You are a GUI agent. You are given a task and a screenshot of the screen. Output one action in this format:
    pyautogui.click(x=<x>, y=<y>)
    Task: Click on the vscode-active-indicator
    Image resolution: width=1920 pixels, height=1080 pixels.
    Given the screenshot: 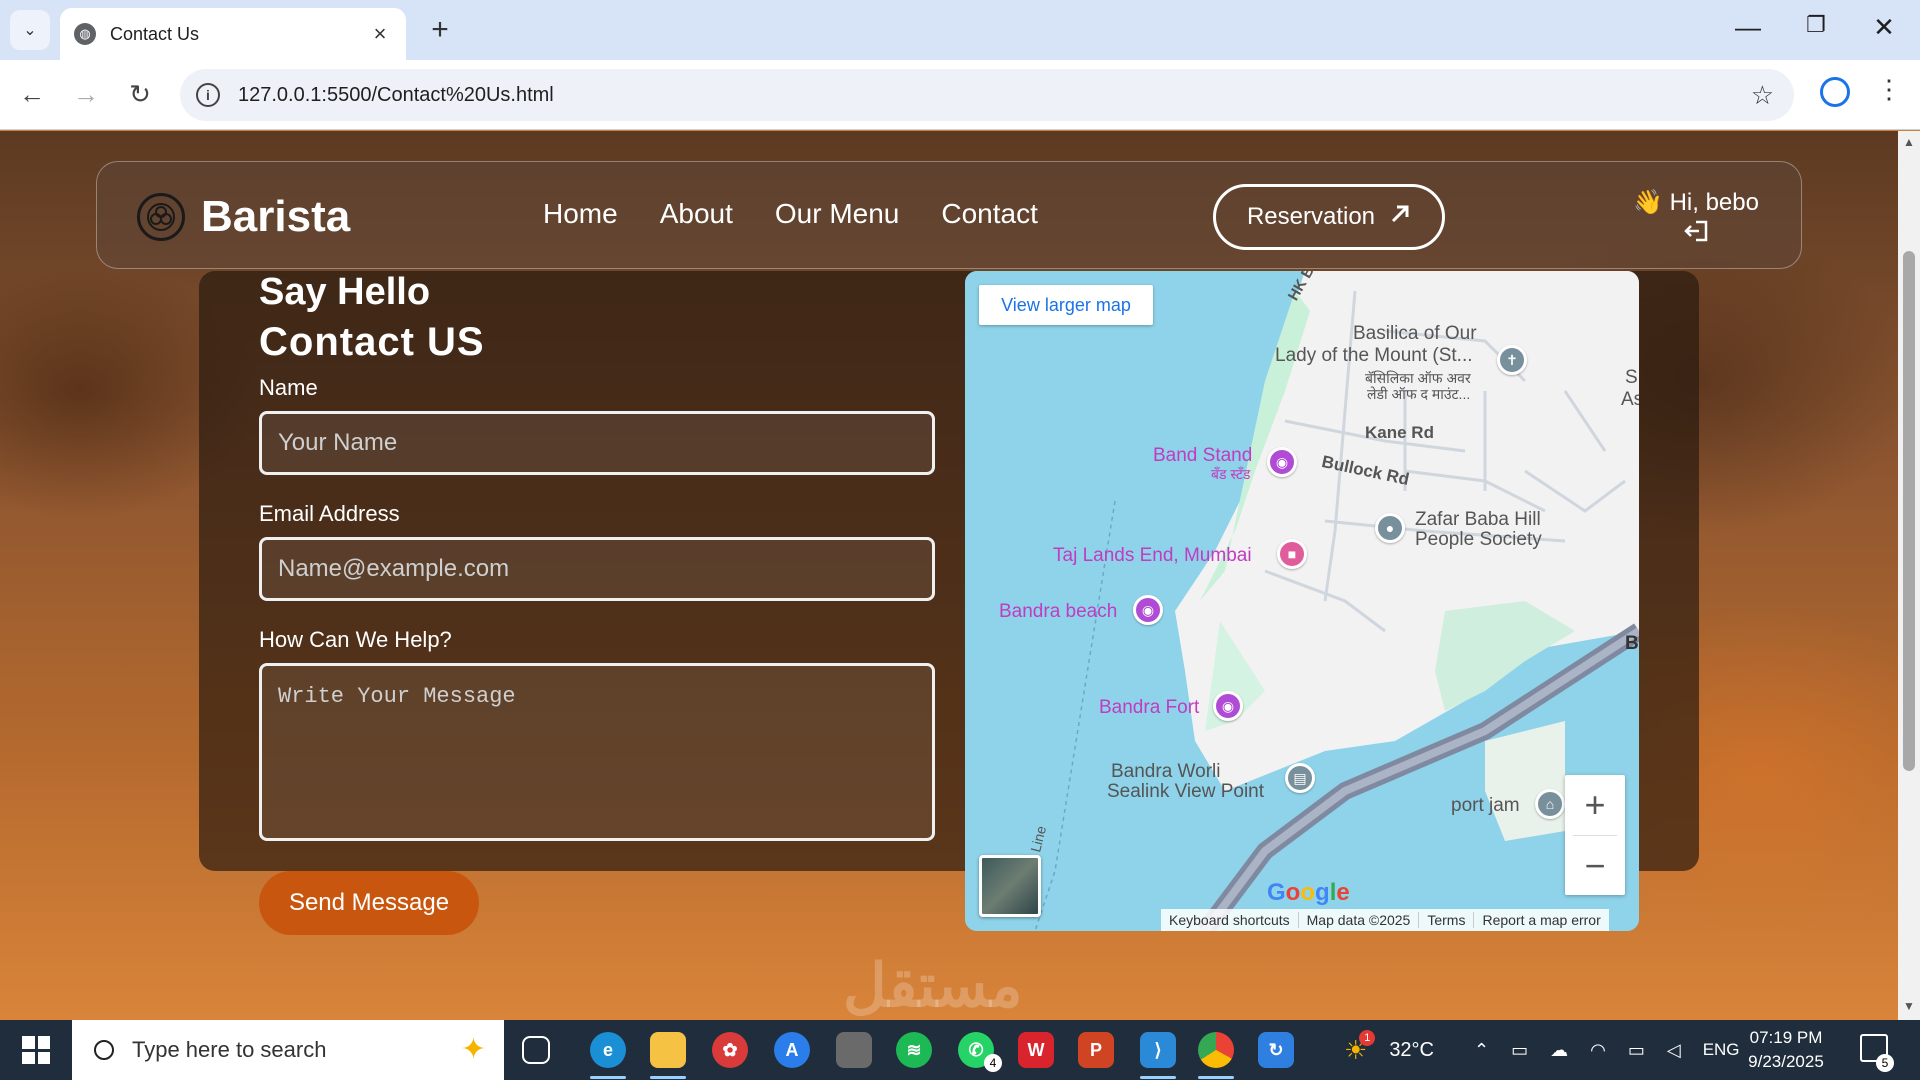 What is the action you would take?
    pyautogui.click(x=1158, y=1077)
    